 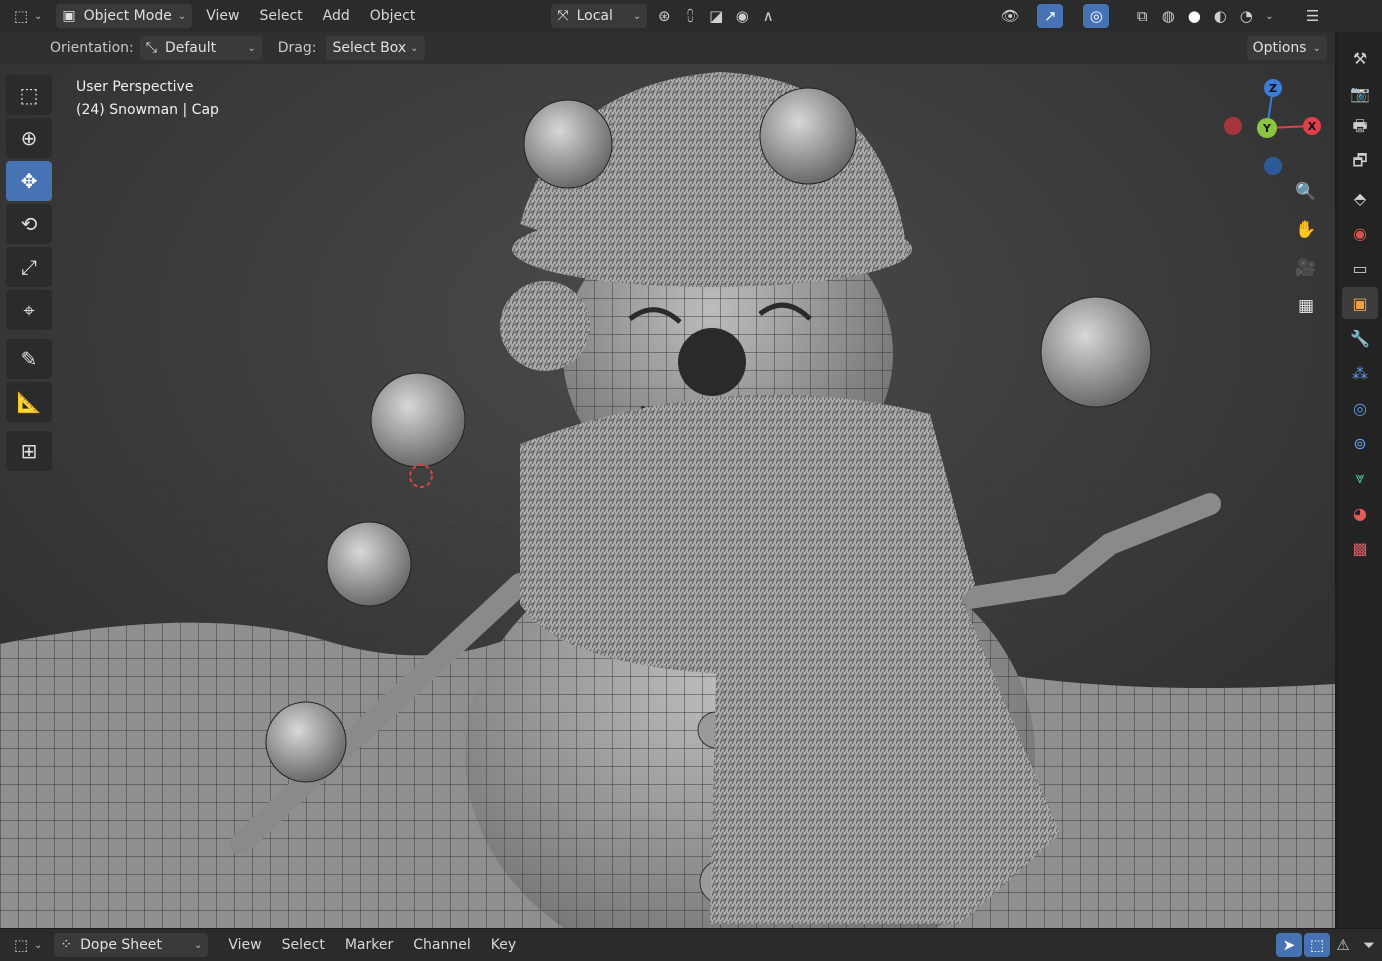 I want to click on orientation-label: Orientation:, so click(x=92, y=48).